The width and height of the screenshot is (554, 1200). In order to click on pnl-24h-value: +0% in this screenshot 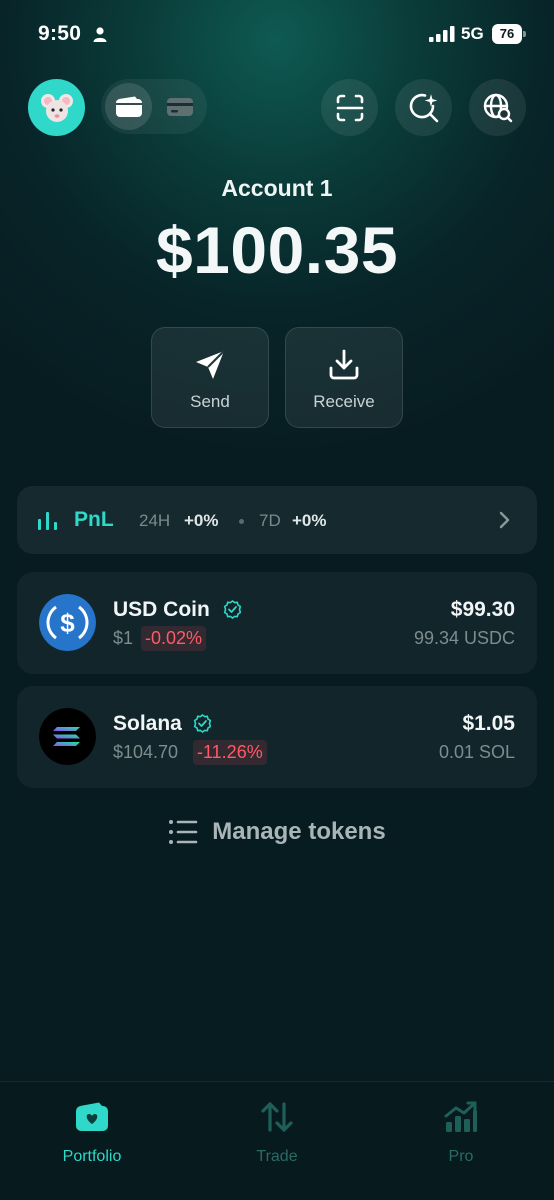, I will do `click(201, 520)`.